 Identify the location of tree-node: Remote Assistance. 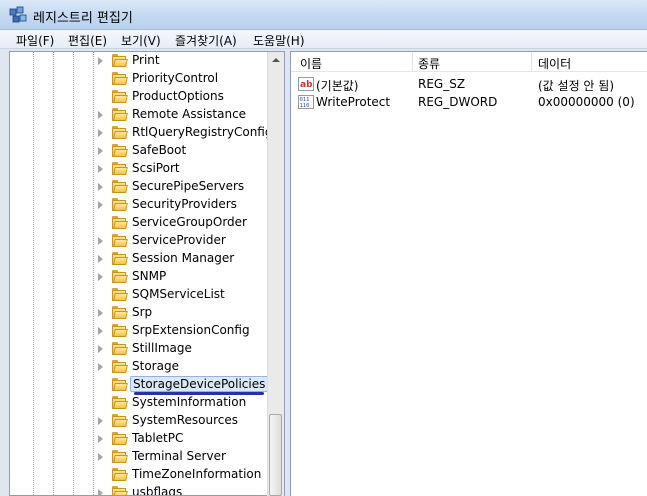
(135, 115).